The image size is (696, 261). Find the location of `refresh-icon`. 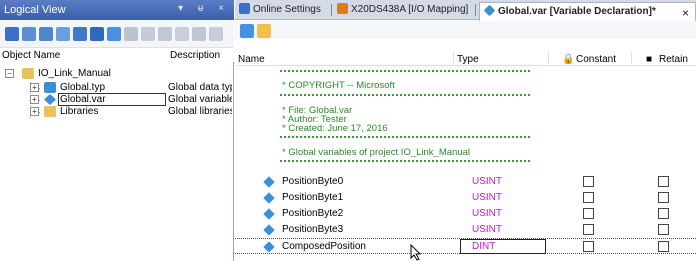

refresh-icon is located at coordinates (97, 34).